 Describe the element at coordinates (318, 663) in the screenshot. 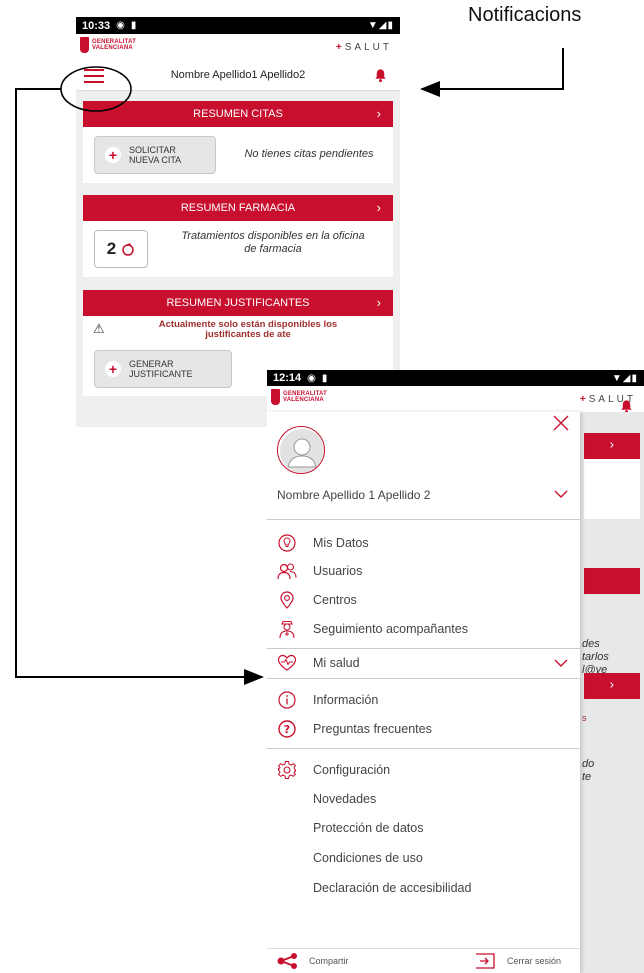

I see `menu-item-mi-salud: Mi salud` at that location.